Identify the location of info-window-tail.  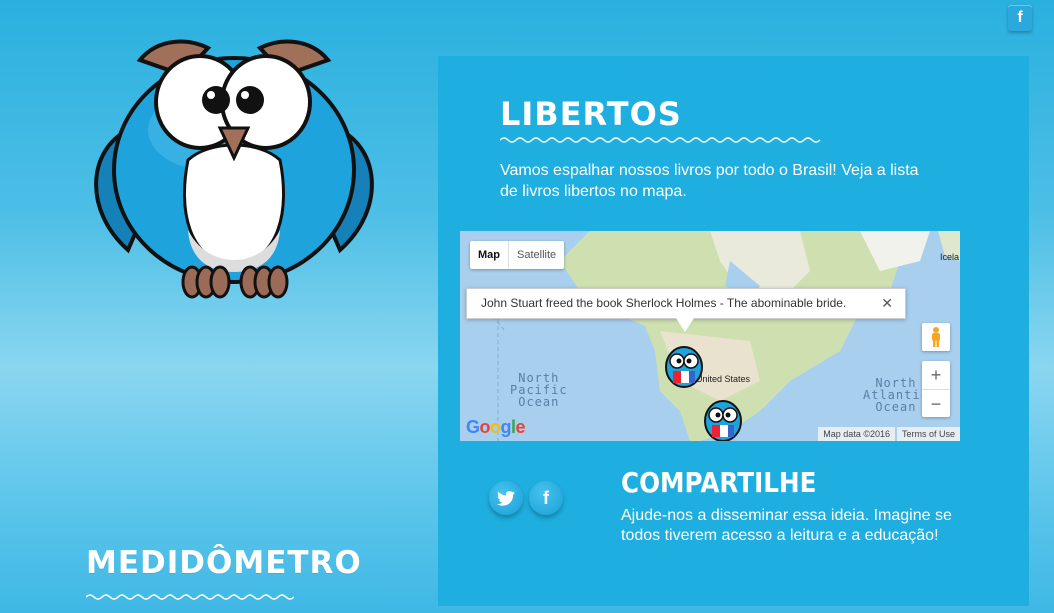
(685, 325).